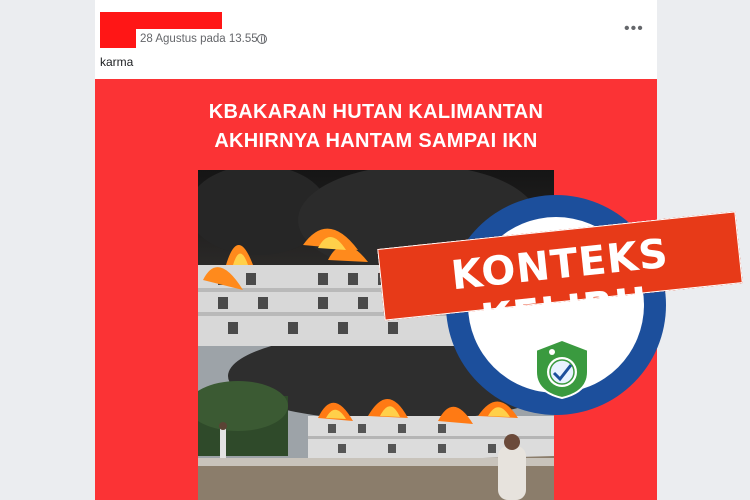 The width and height of the screenshot is (750, 500). I want to click on image-headline-line2: AKHIRNYA HANTAM SAMPAI IKN, so click(376, 141).